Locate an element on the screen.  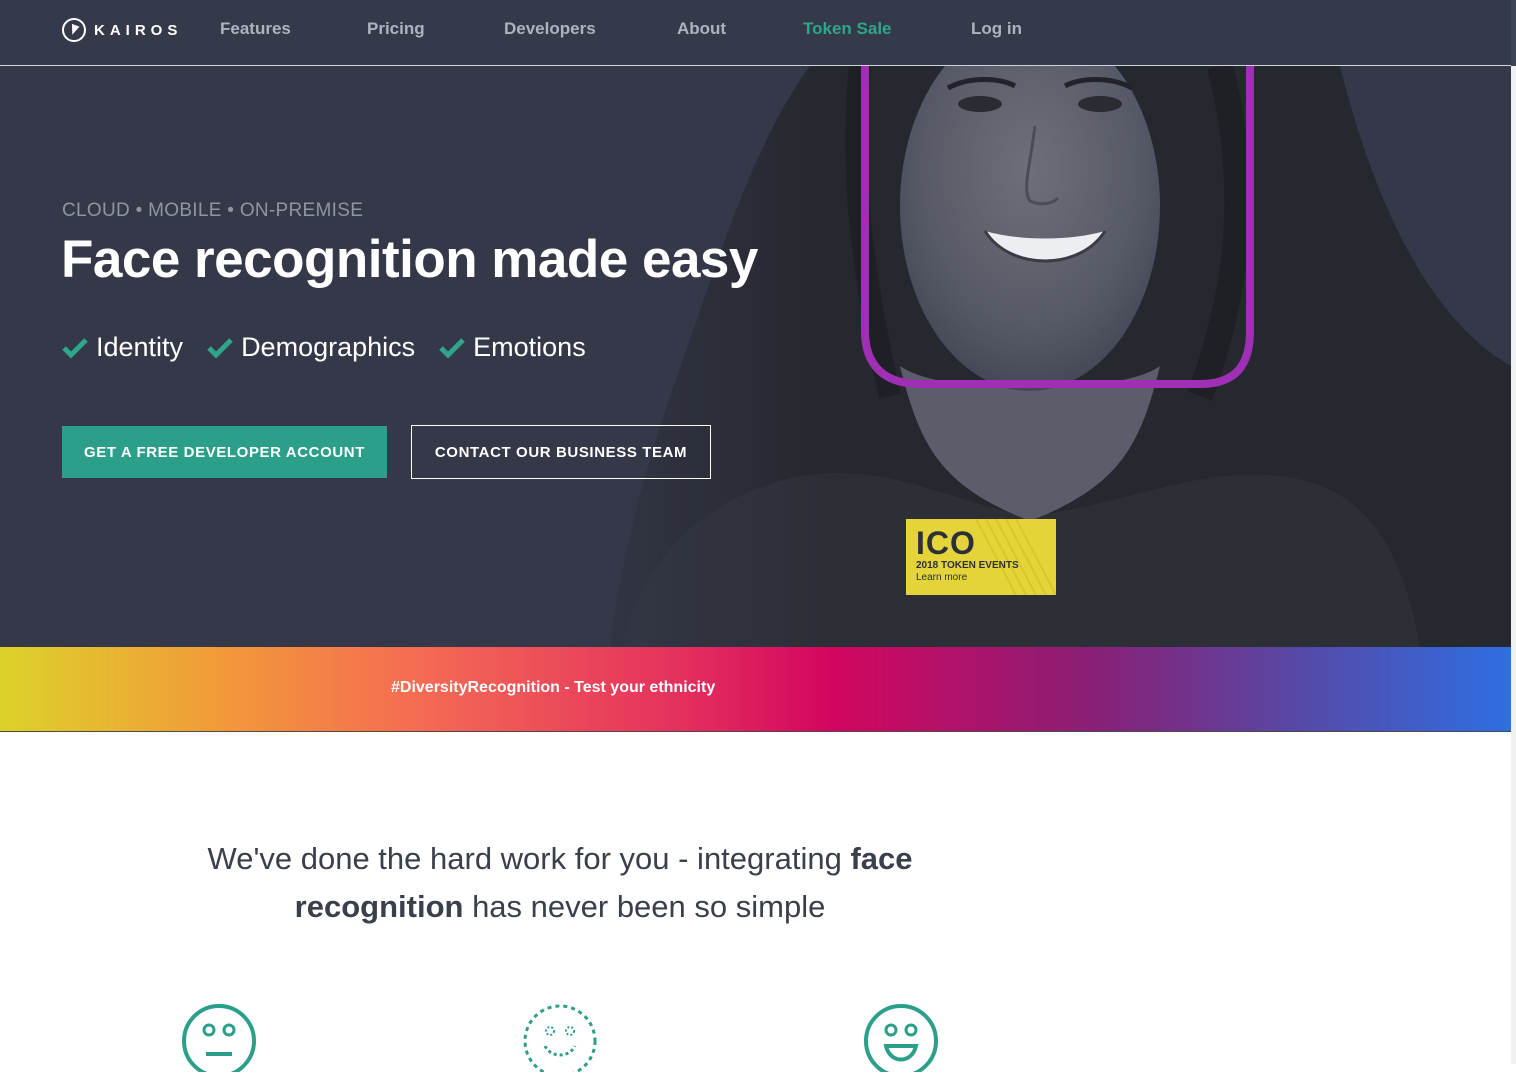
feature-demographics: Demographics is located at coordinates (311, 347).